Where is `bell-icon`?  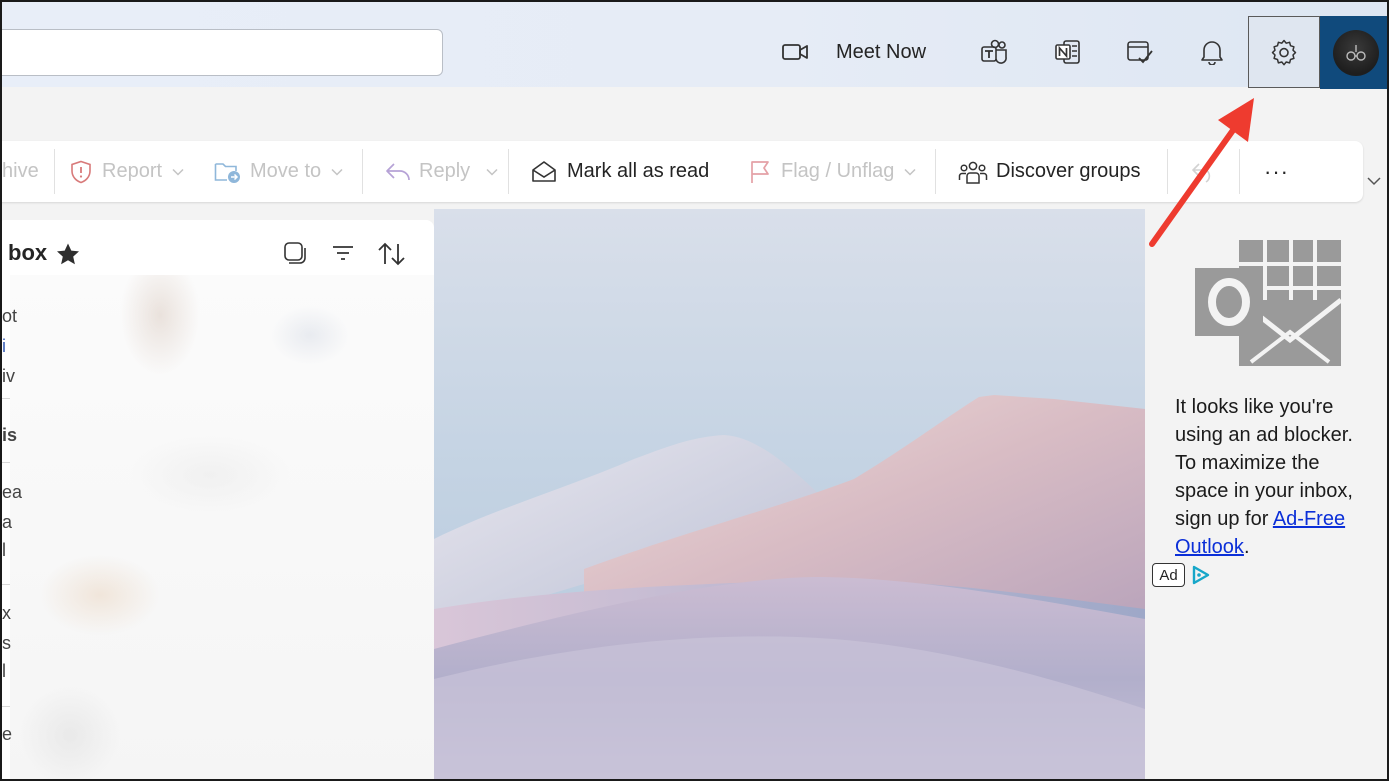 bell-icon is located at coordinates (1212, 53).